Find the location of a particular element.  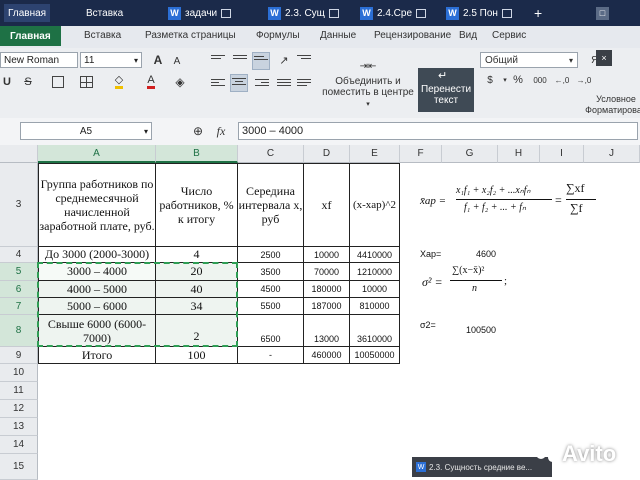

table-cell: До 3000 (2000-3000) is located at coordinates (97, 255).